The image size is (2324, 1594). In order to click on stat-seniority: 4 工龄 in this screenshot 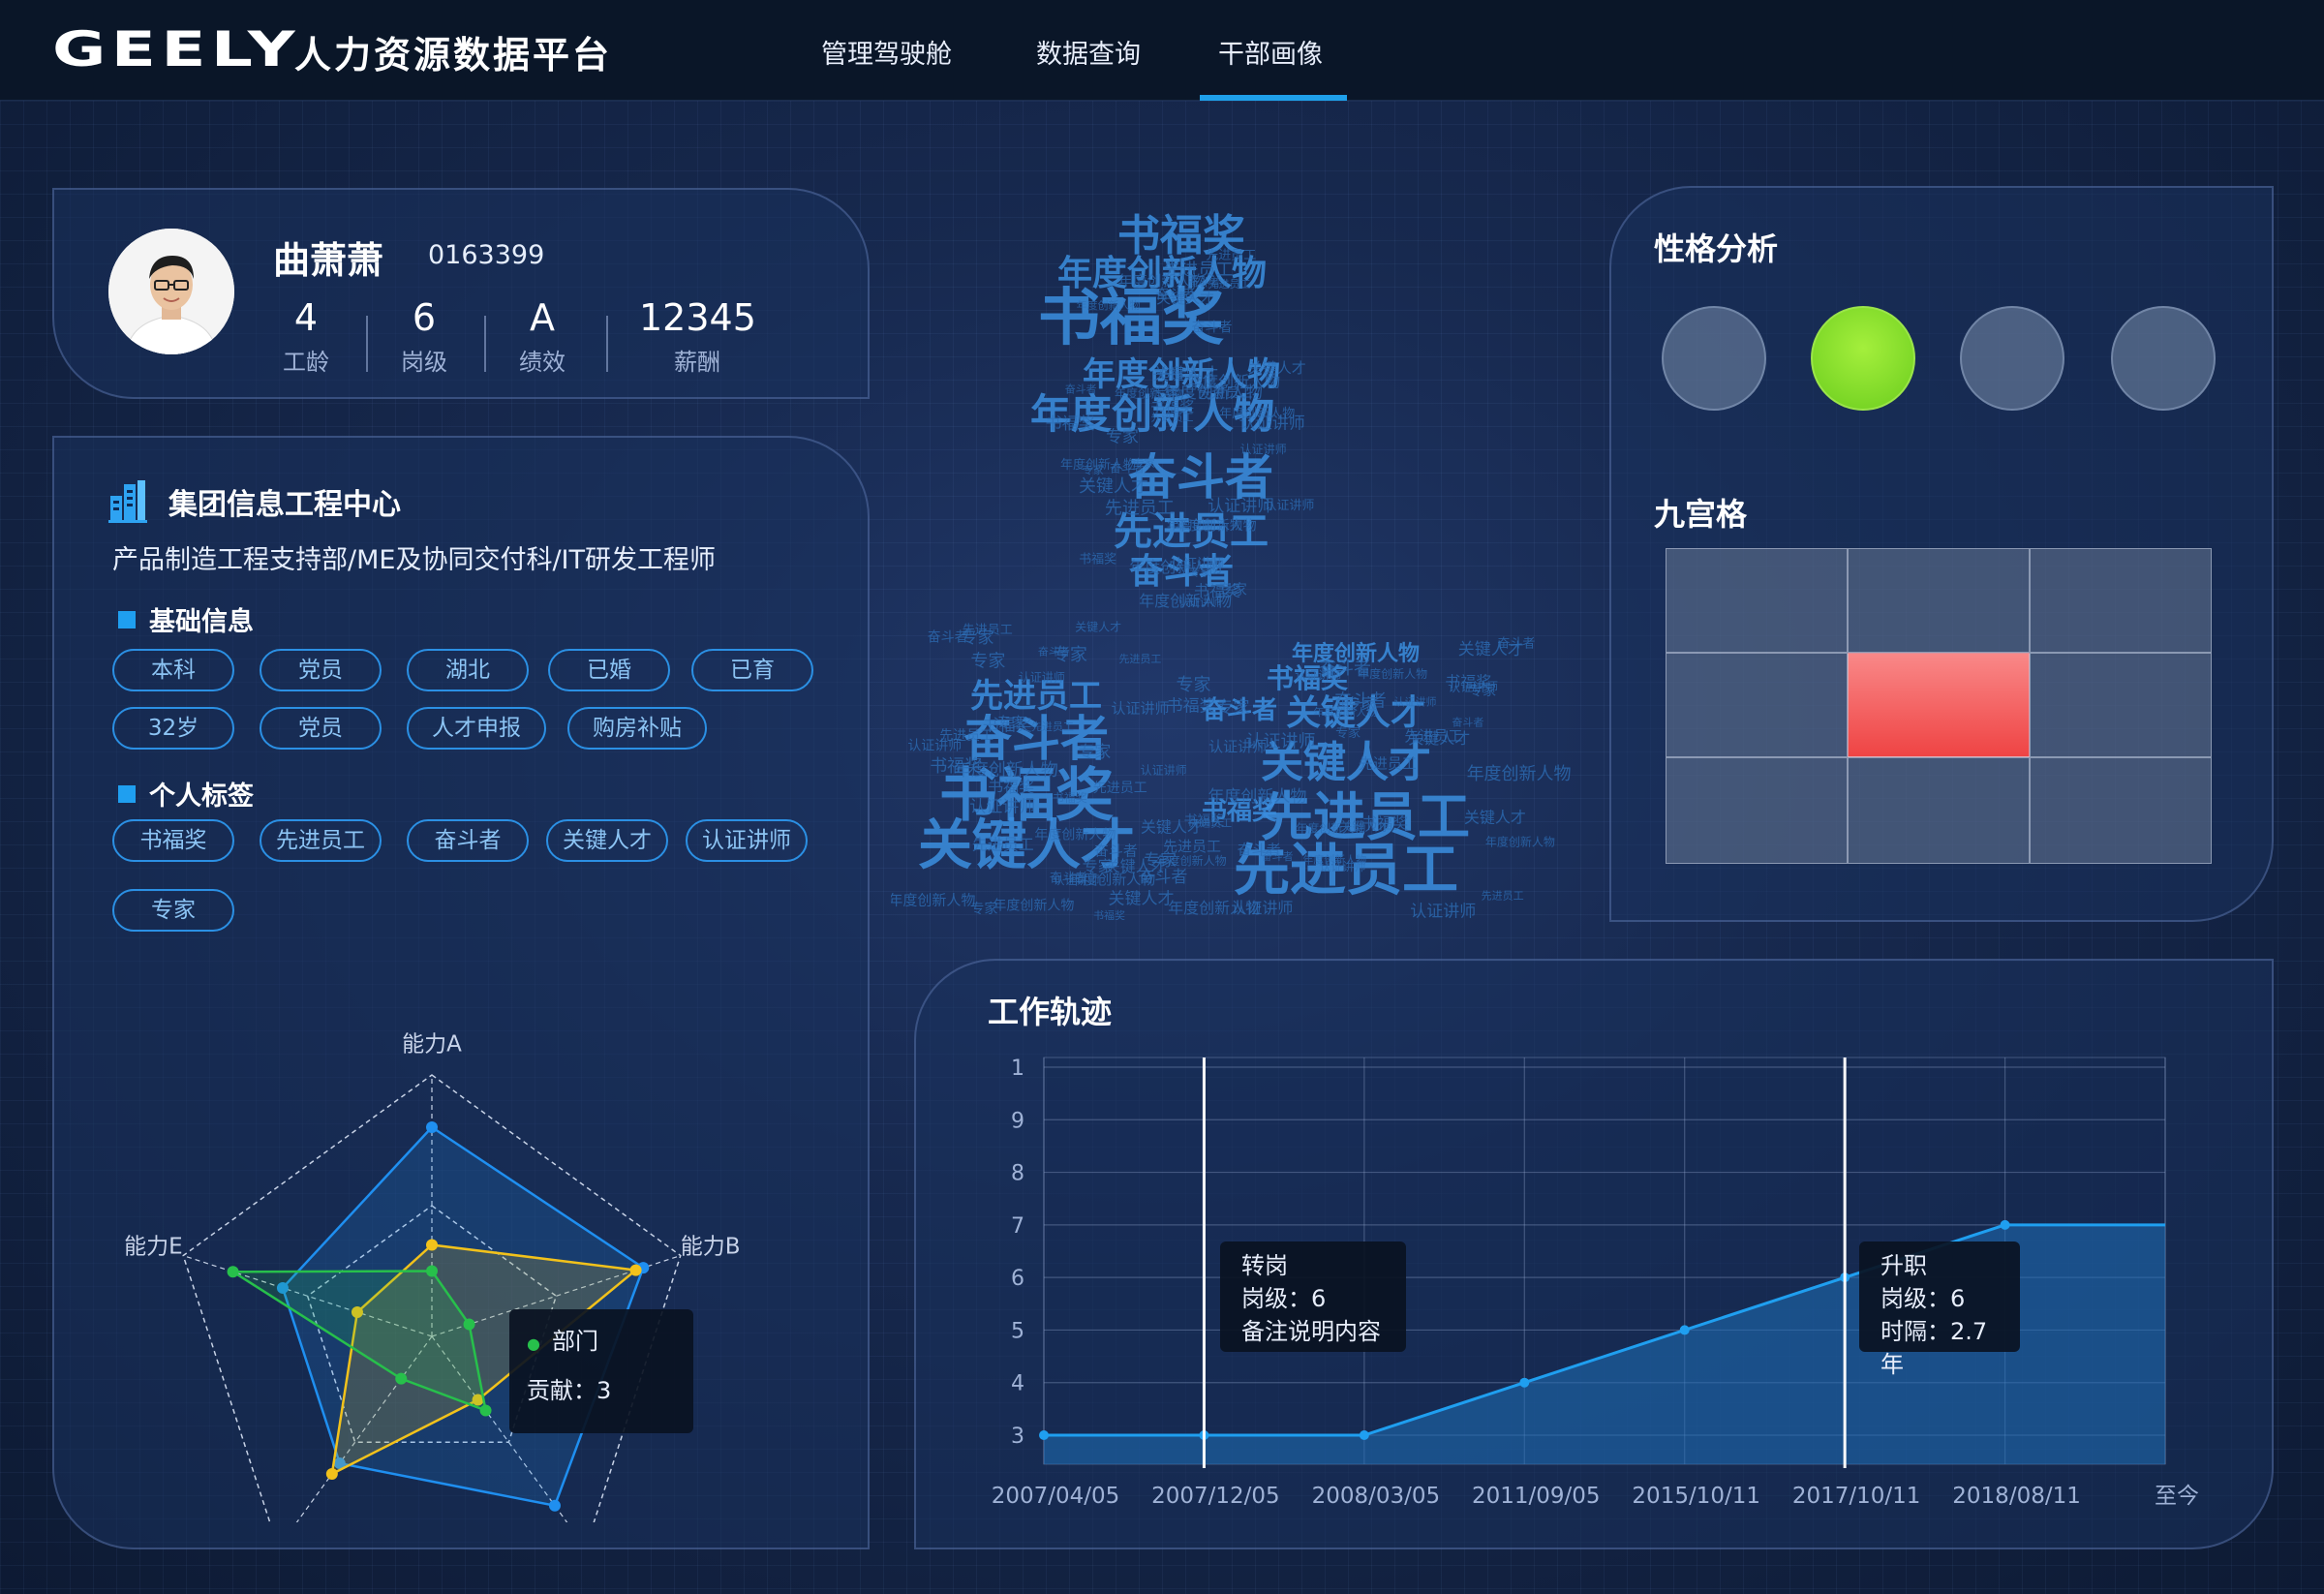, I will do `click(306, 336)`.